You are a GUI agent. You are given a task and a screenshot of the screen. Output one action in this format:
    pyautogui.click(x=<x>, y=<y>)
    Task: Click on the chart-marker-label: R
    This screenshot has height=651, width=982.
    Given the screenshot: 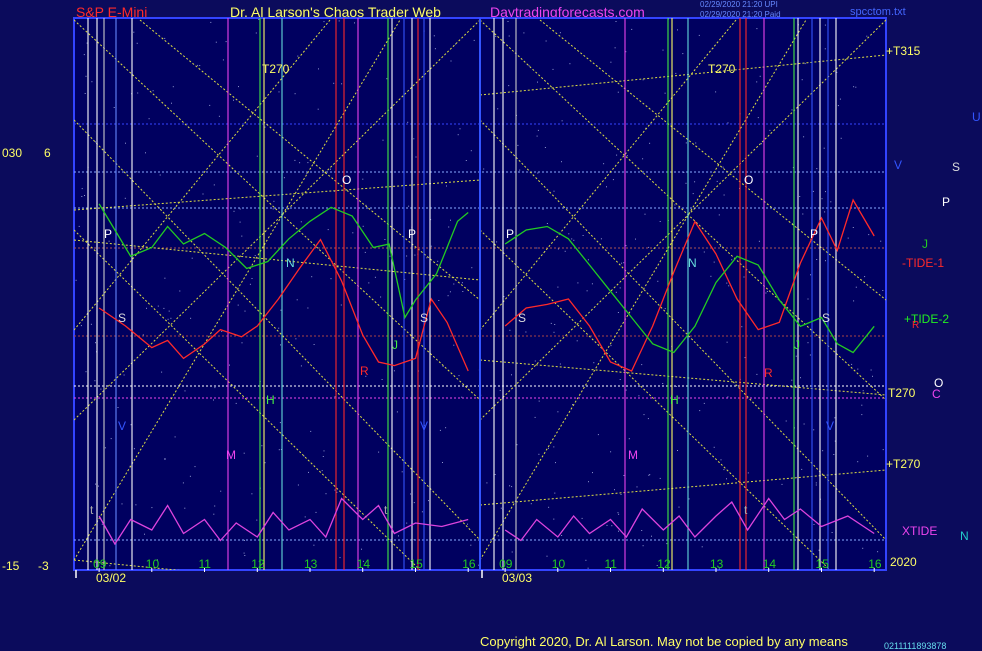 What is the action you would take?
    pyautogui.click(x=768, y=373)
    